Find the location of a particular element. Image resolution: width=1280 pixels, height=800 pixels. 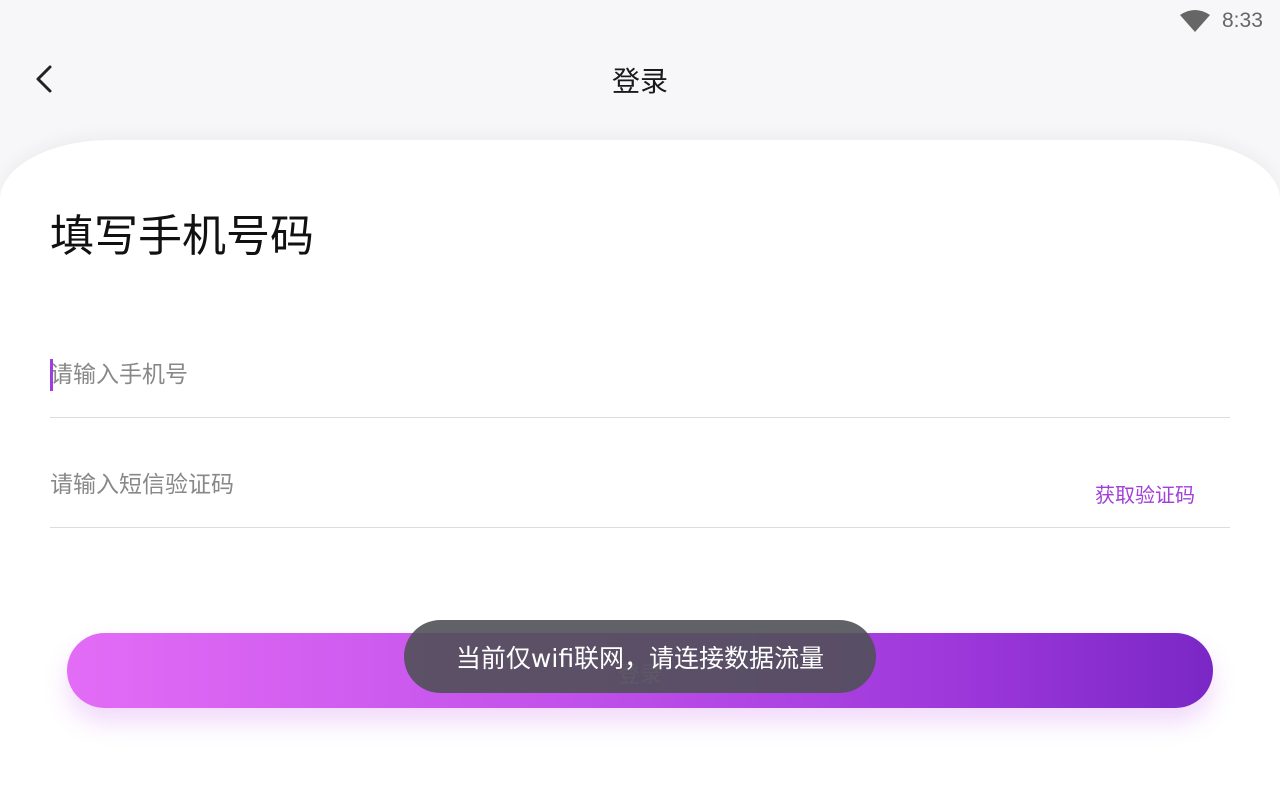

status-time: 8:33 is located at coordinates (1242, 20).